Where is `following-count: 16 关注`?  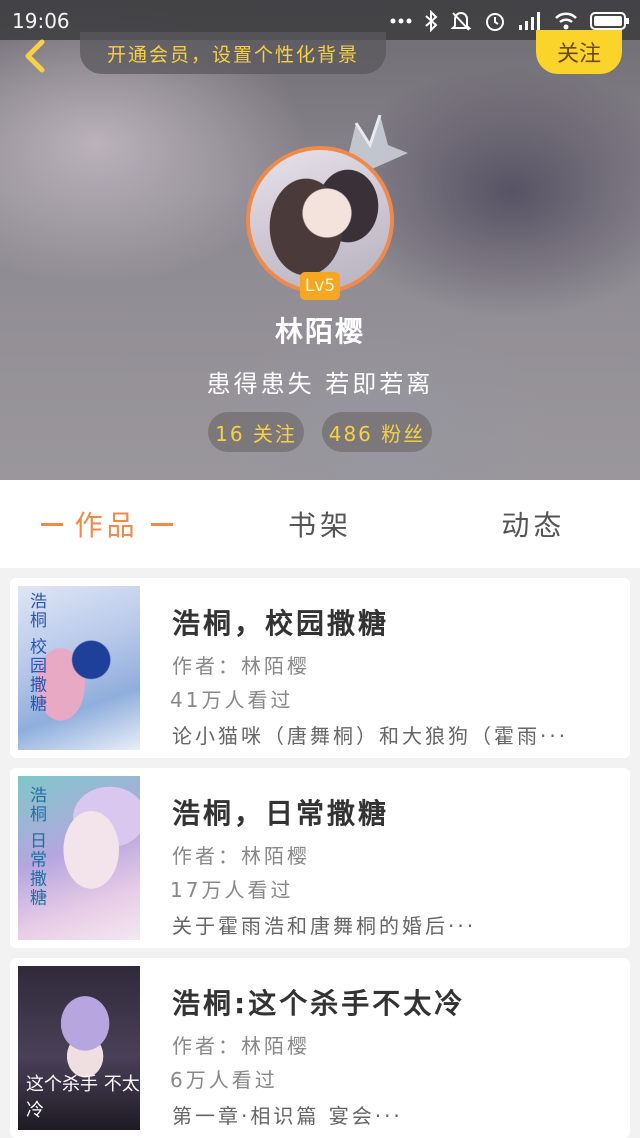
following-count: 16 关注 is located at coordinates (256, 432).